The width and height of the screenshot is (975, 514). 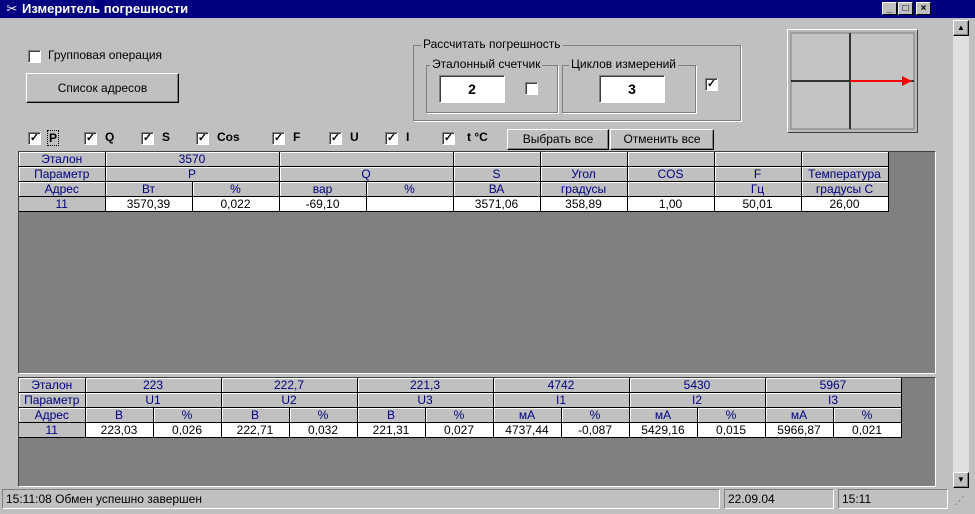 I want to click on unit-cell: мА, so click(x=527, y=415).